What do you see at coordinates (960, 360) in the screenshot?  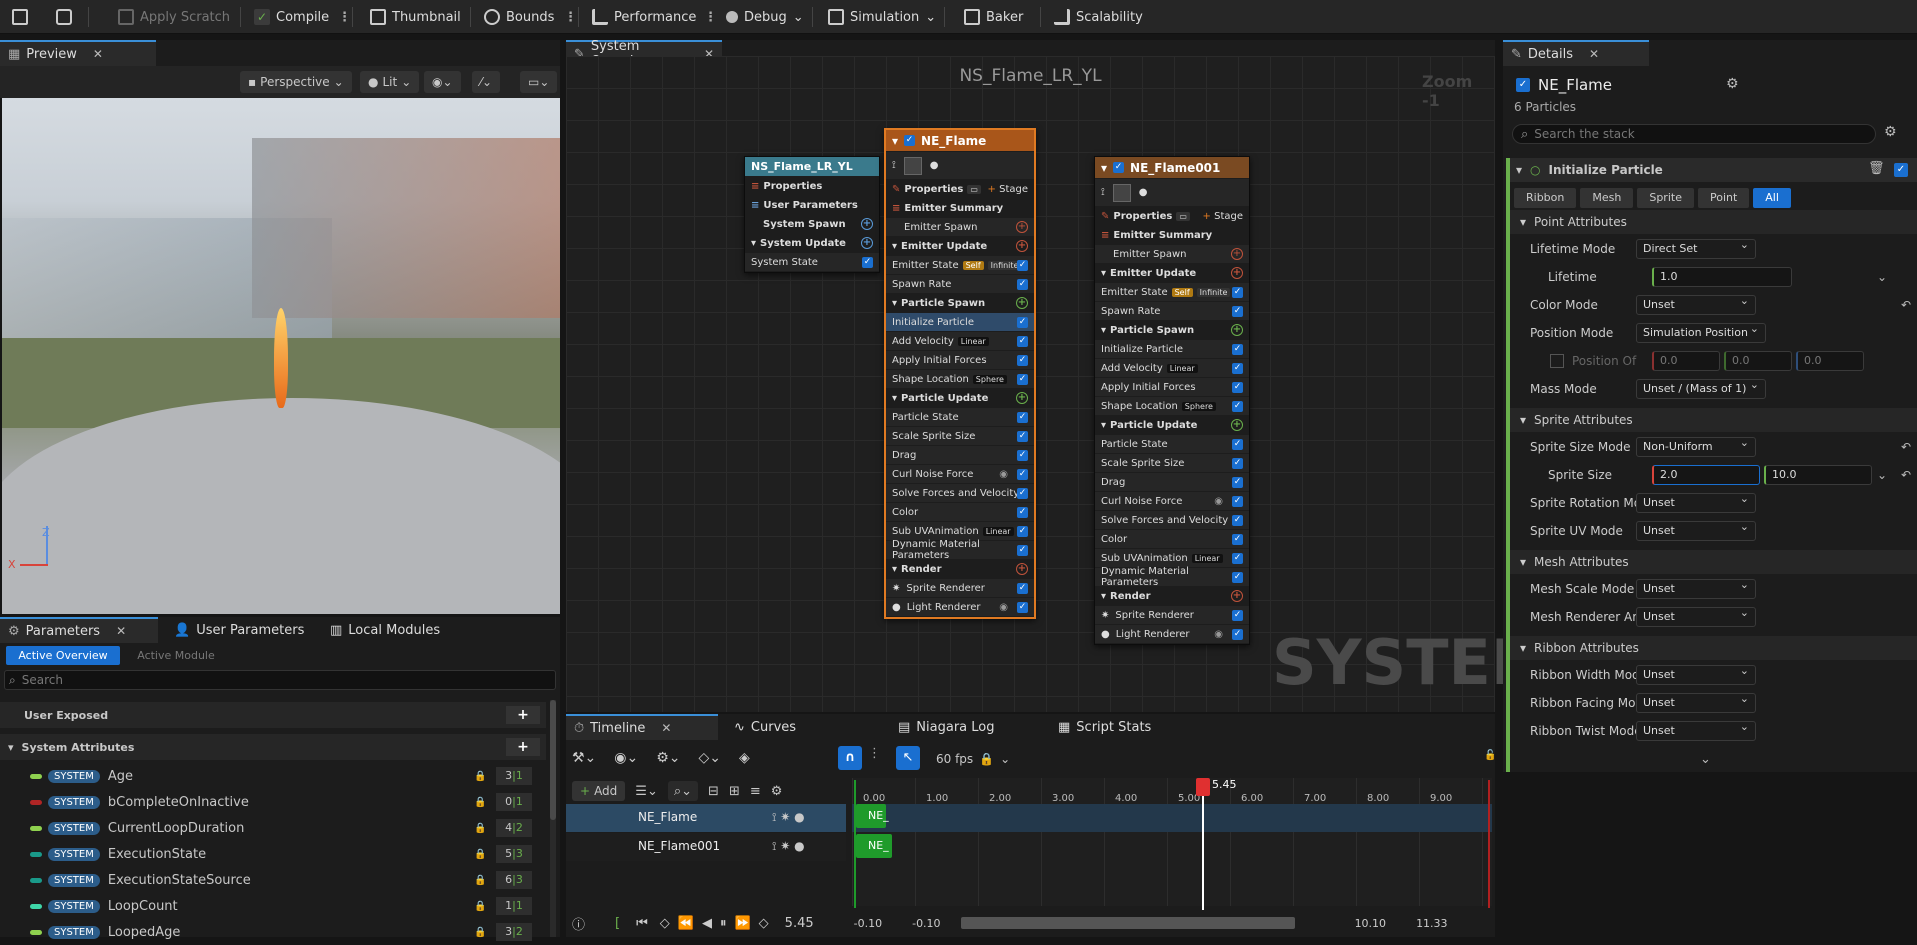 I see `stack-row-apply-initial-forces: Apply Initial Forces ✓` at bounding box center [960, 360].